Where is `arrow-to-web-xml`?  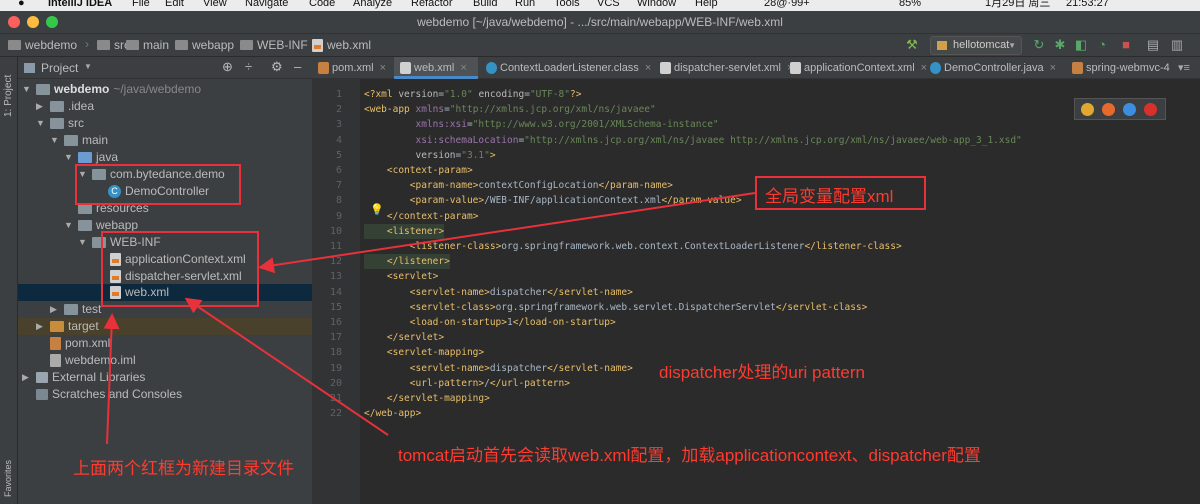 arrow-to-web-xml is located at coordinates (286, 366).